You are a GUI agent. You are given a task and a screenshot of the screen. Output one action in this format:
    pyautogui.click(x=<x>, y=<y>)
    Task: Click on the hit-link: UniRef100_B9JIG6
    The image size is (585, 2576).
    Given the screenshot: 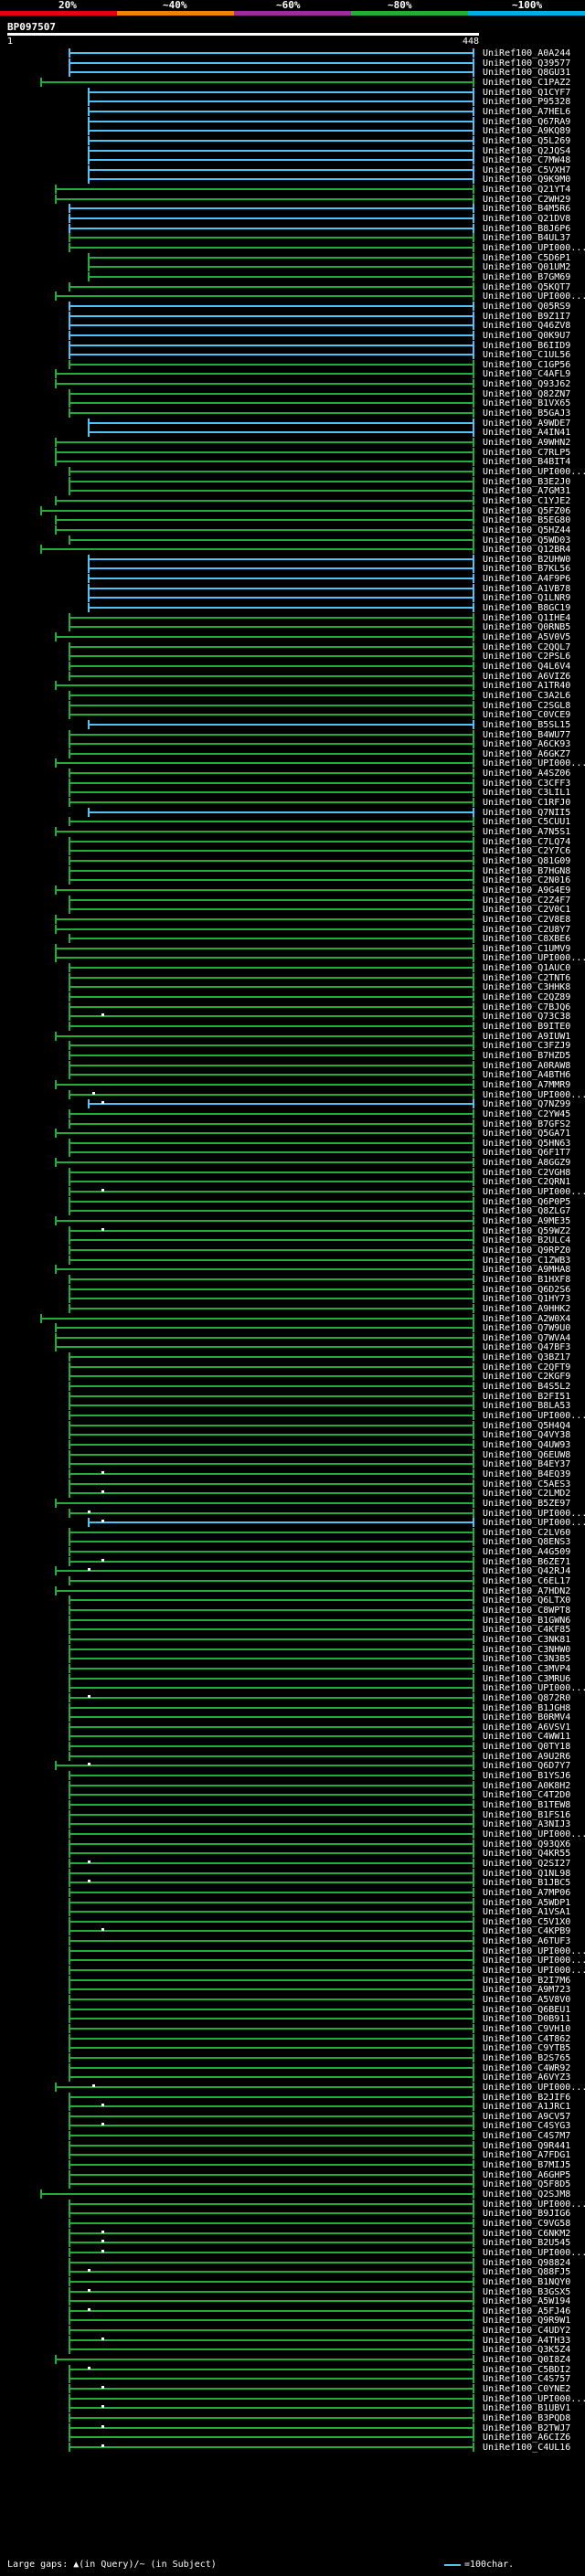 What is the action you would take?
    pyautogui.click(x=527, y=2214)
    